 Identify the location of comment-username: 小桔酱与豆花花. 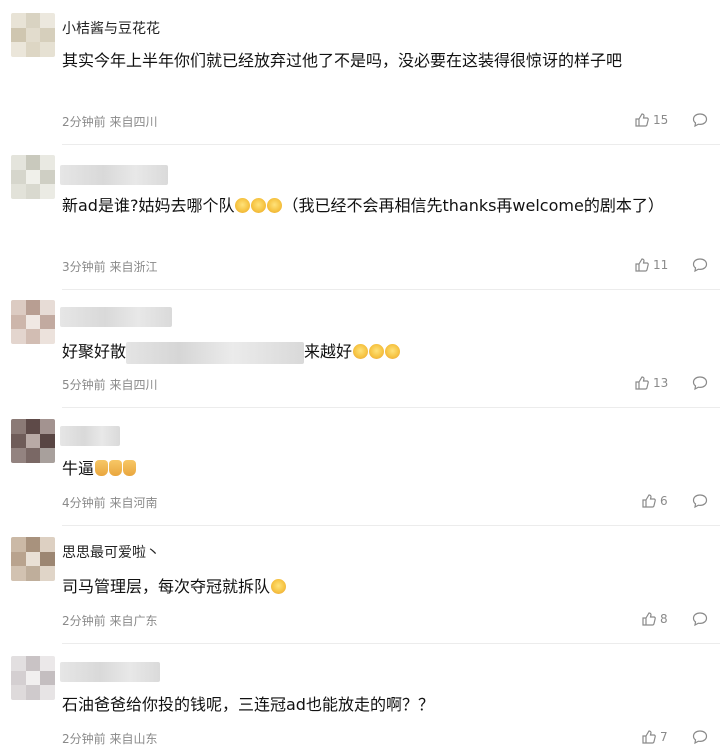
(111, 28).